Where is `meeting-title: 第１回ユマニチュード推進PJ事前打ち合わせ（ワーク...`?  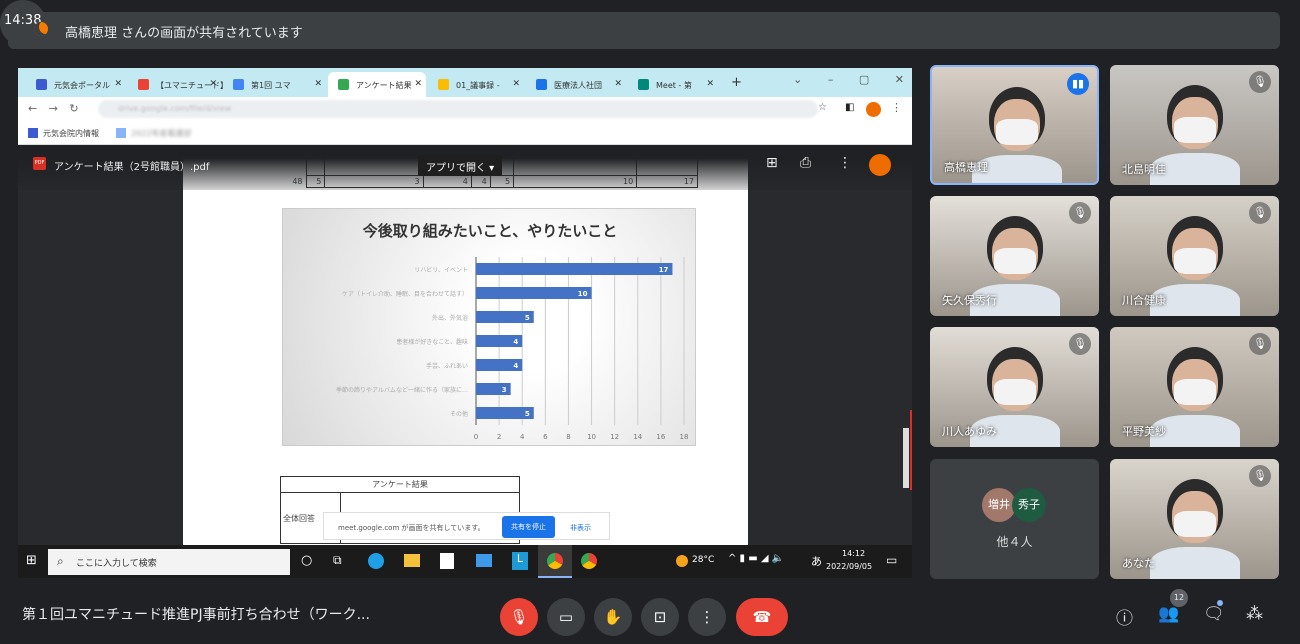
meeting-title: 第１回ユマニチュード推進PJ事前打ち合わせ（ワーク... is located at coordinates (196, 615).